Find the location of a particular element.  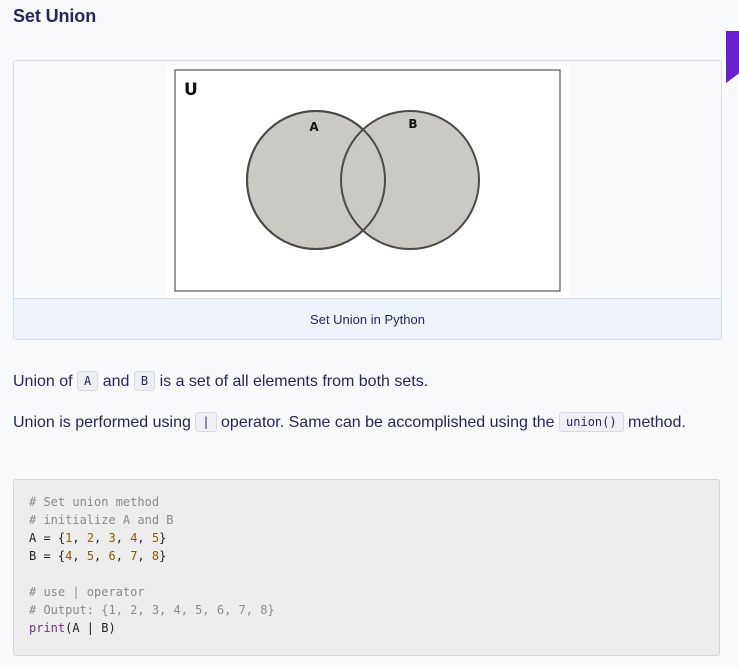

code-comment: # use | operator is located at coordinates (87, 592).